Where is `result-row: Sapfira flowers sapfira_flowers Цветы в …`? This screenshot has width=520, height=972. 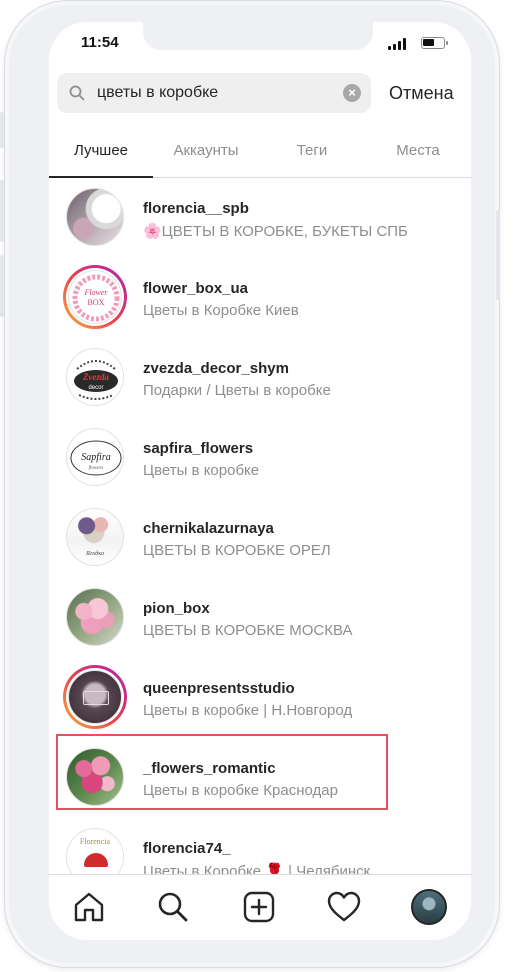
result-row: Sapfira flowers sapfira_flowers Цветы в … is located at coordinates (260, 458).